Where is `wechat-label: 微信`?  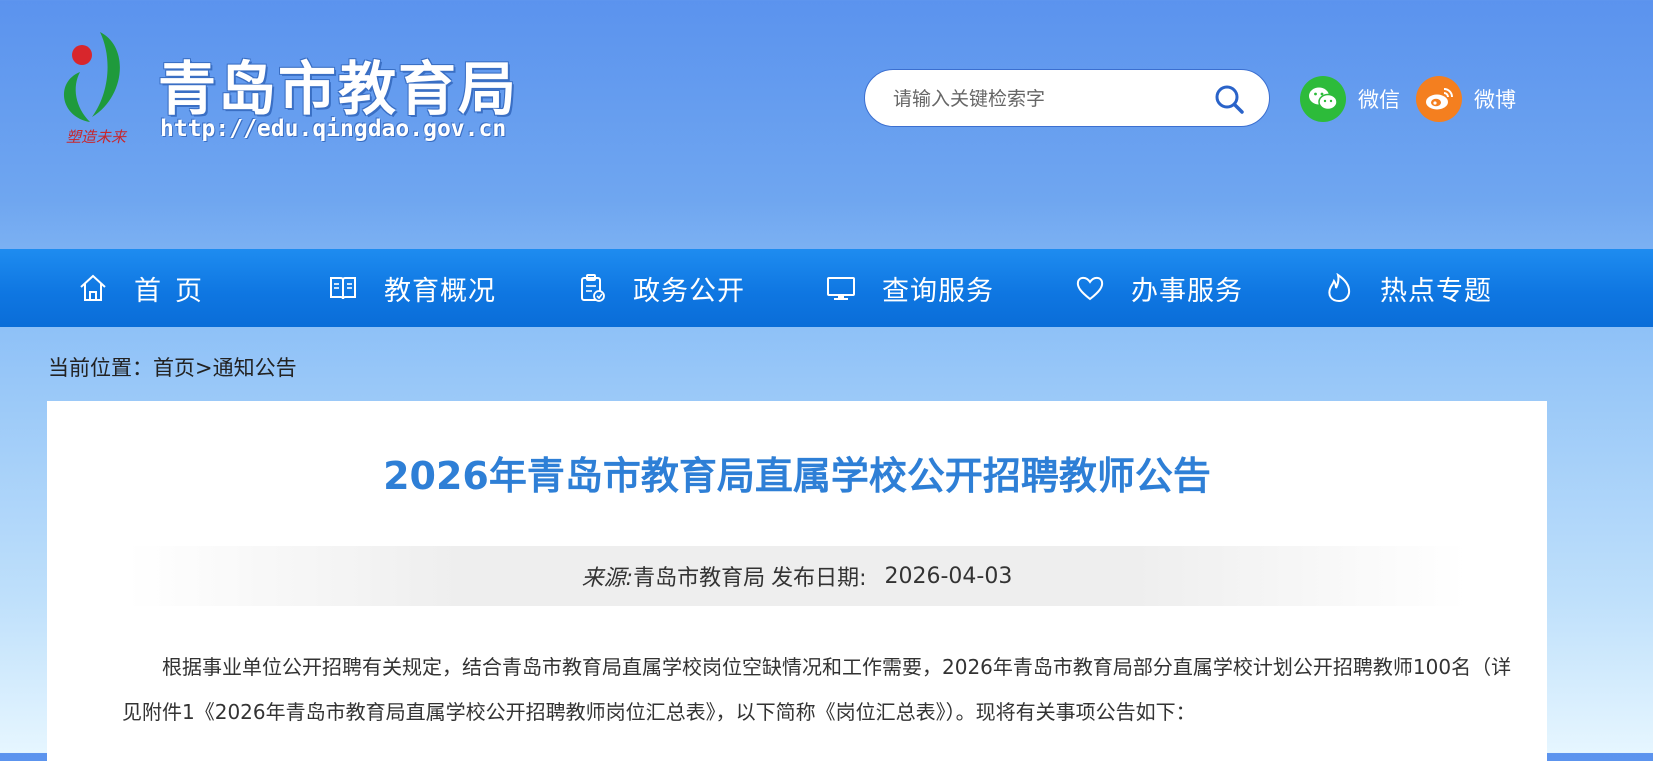
wechat-label: 微信 is located at coordinates (1379, 100).